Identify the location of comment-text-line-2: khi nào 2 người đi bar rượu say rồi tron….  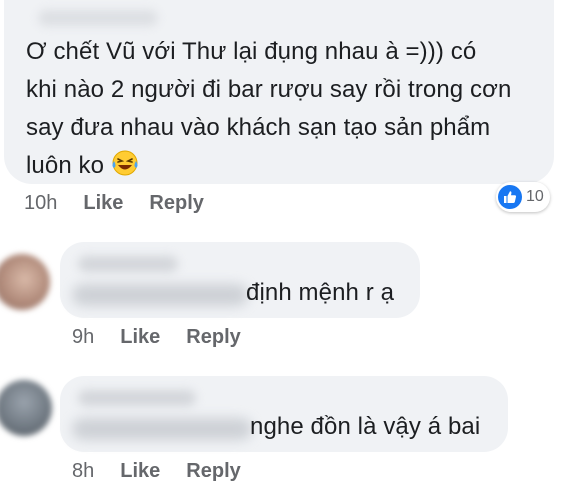
(269, 89).